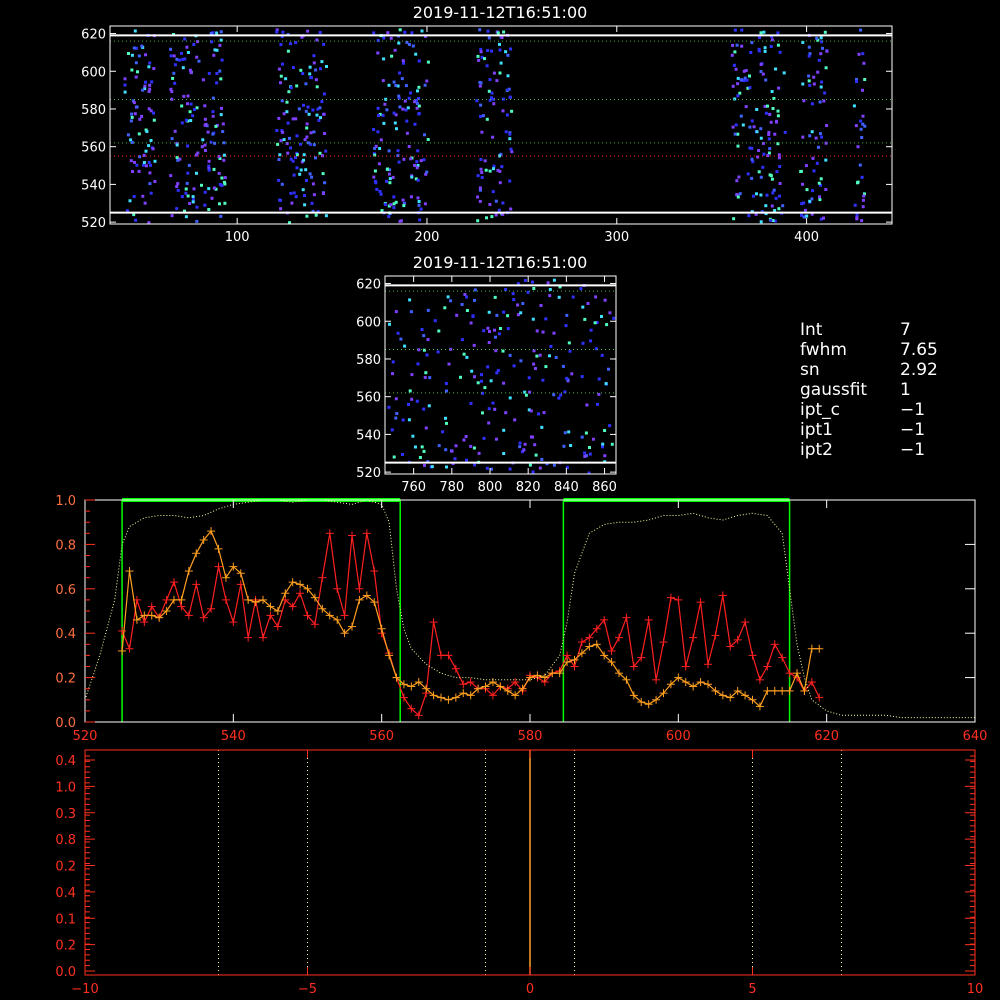 The image size is (1000, 1000). Describe the element at coordinates (895, 410) in the screenshot. I see `info-row: ipt_c −1` at that location.